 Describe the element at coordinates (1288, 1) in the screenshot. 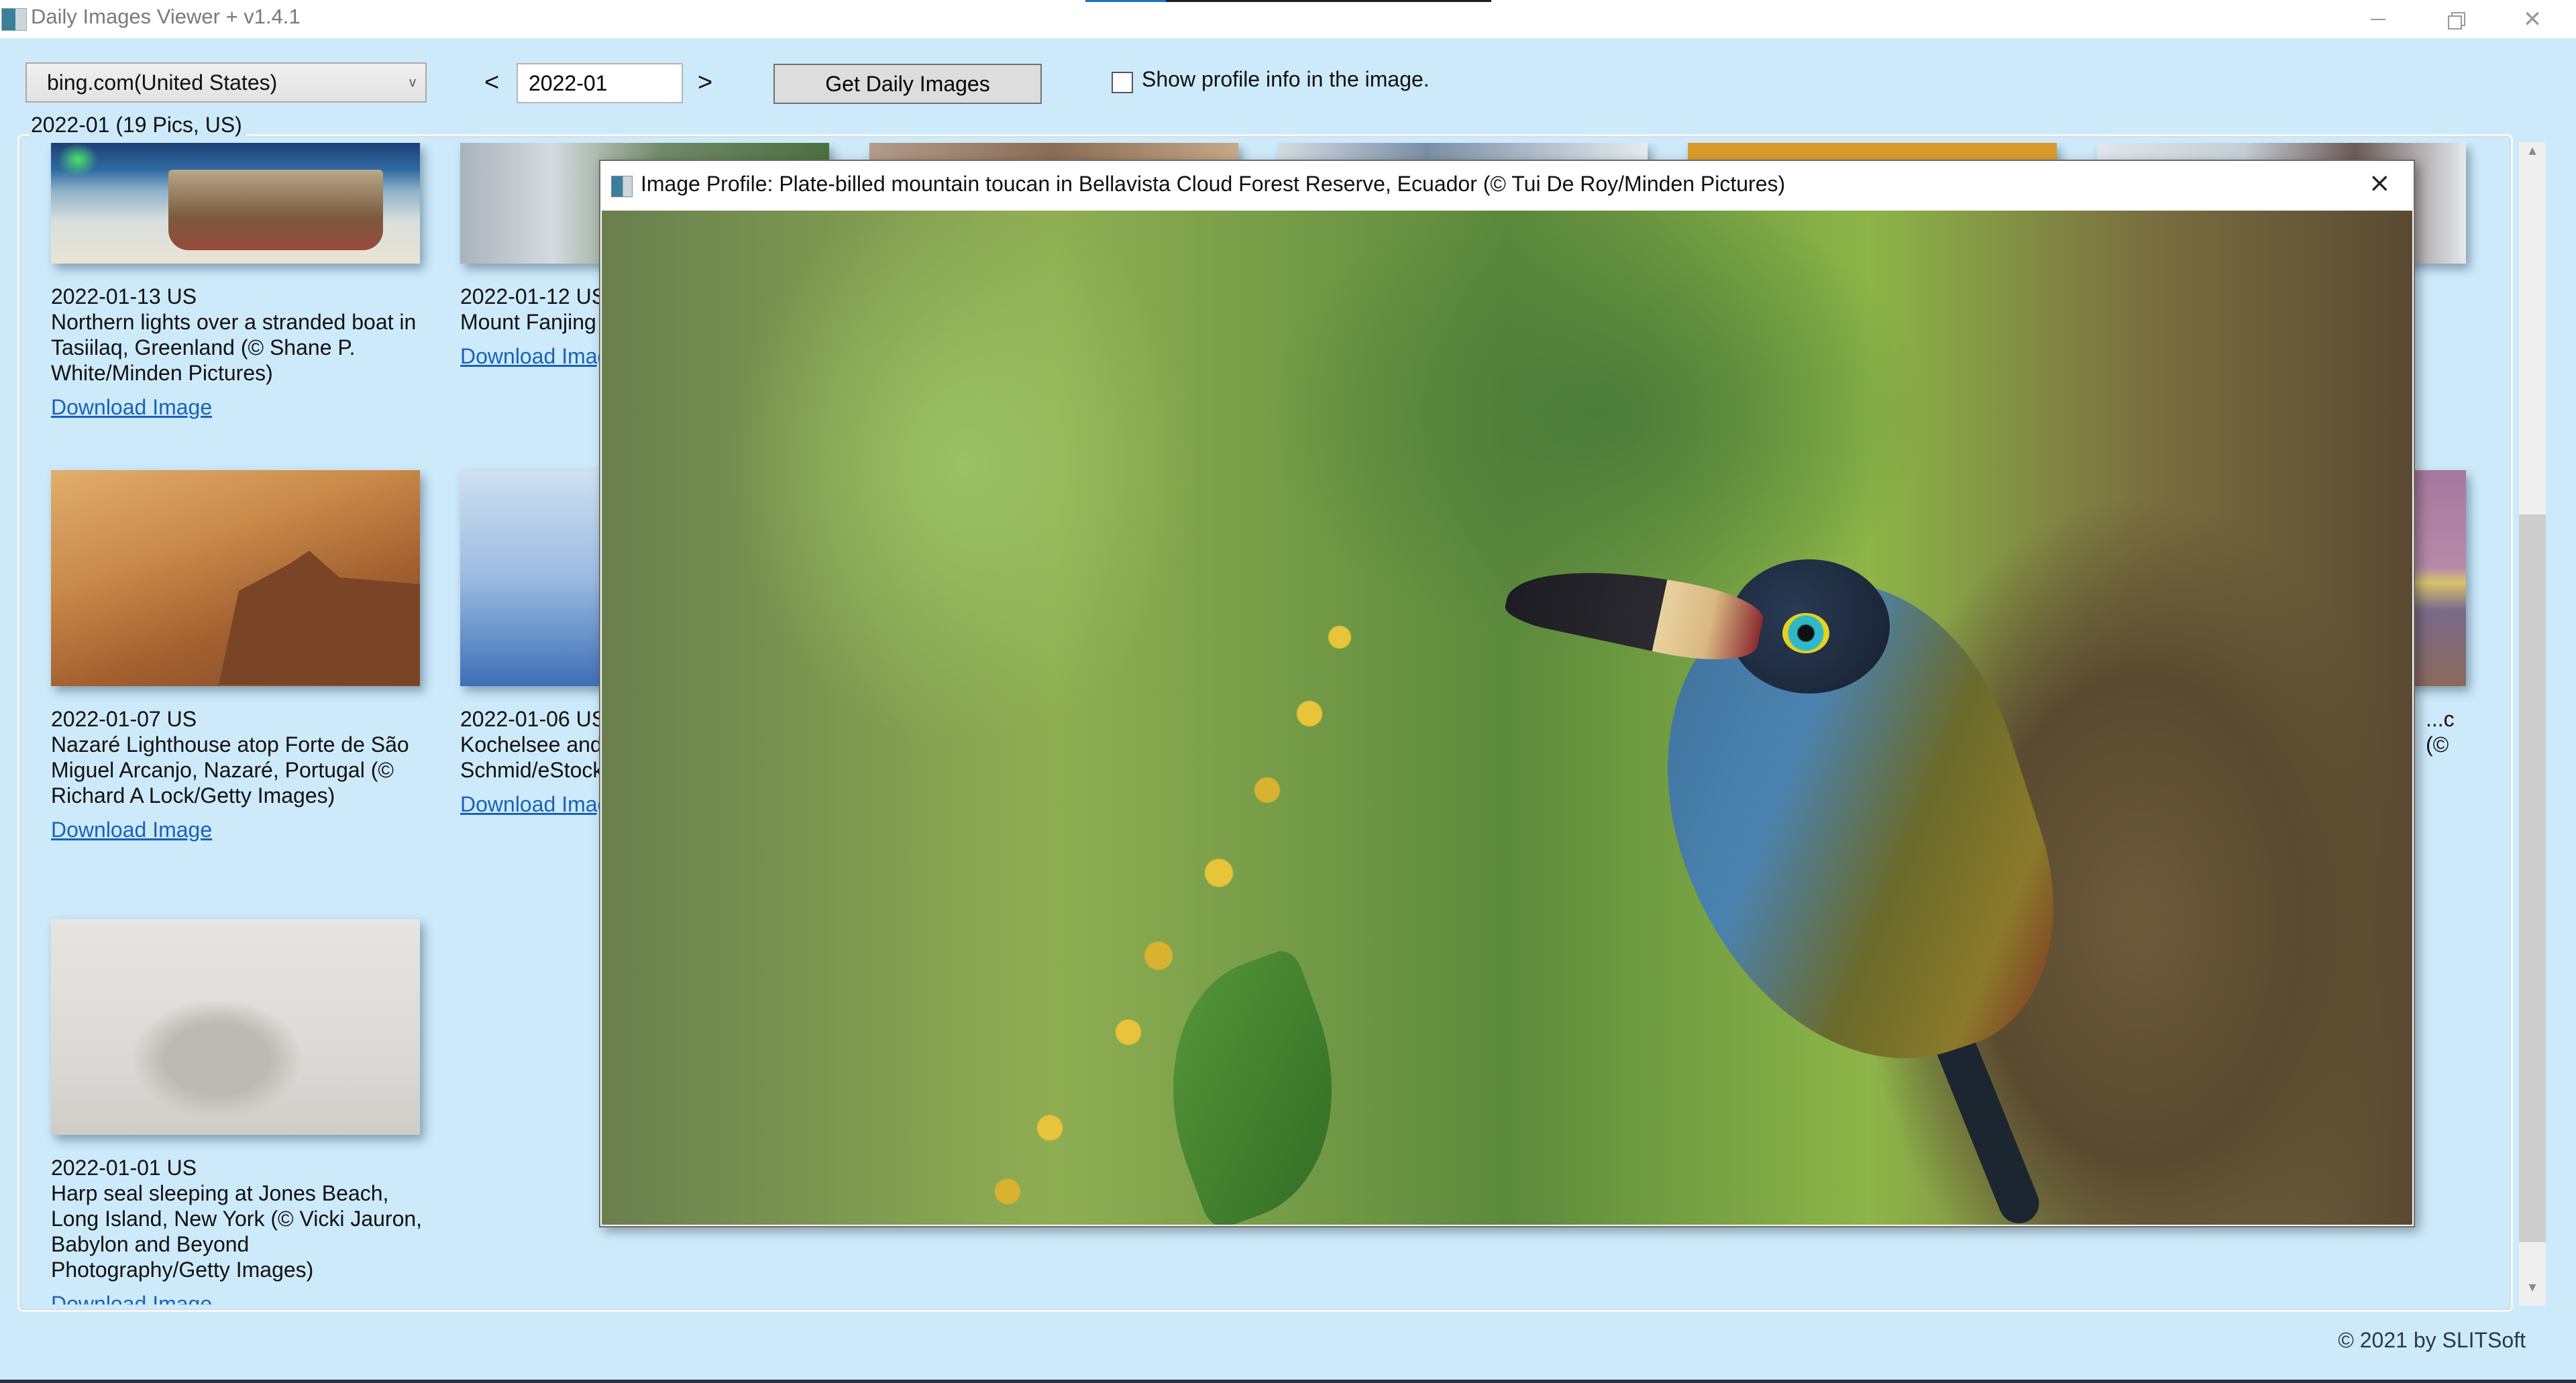

I see `taskbar-indicator` at that location.